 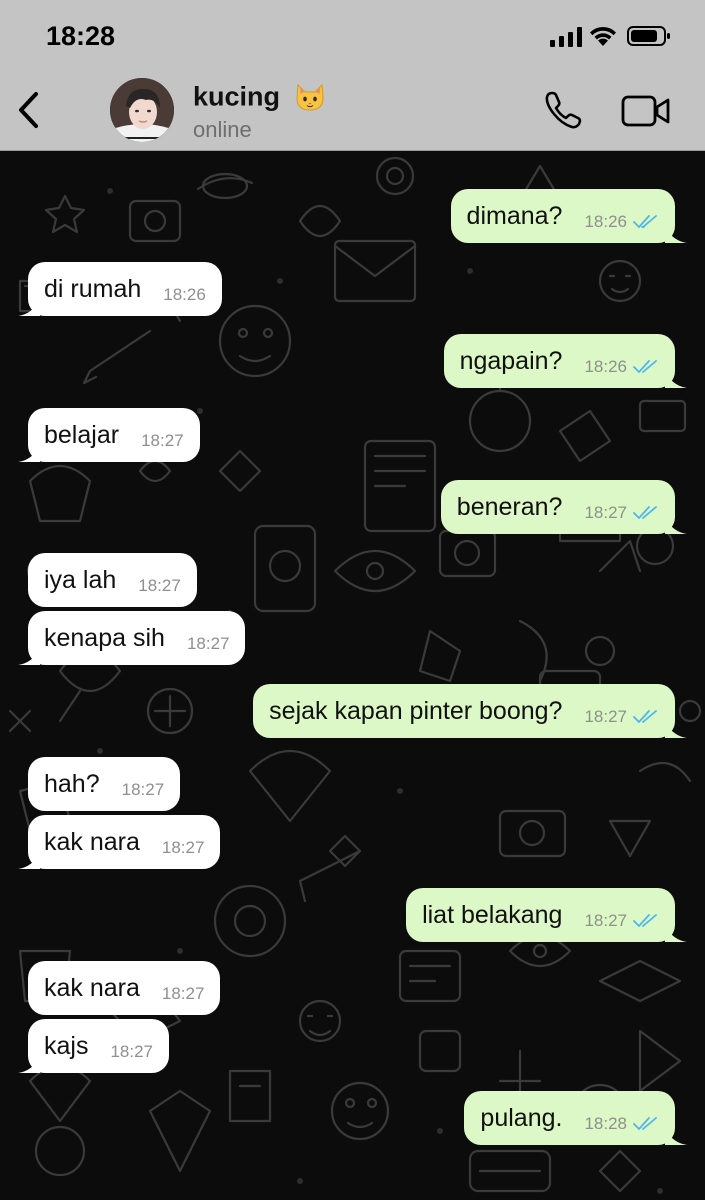 I want to click on incoming-message: di rumah 18:26, so click(x=120, y=289).